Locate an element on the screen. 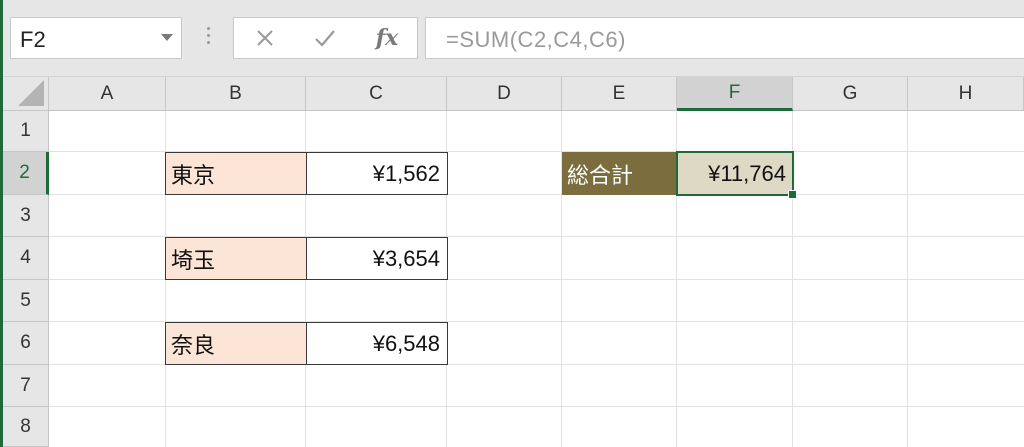 The width and height of the screenshot is (1024, 447). fill-handle is located at coordinates (792, 194).